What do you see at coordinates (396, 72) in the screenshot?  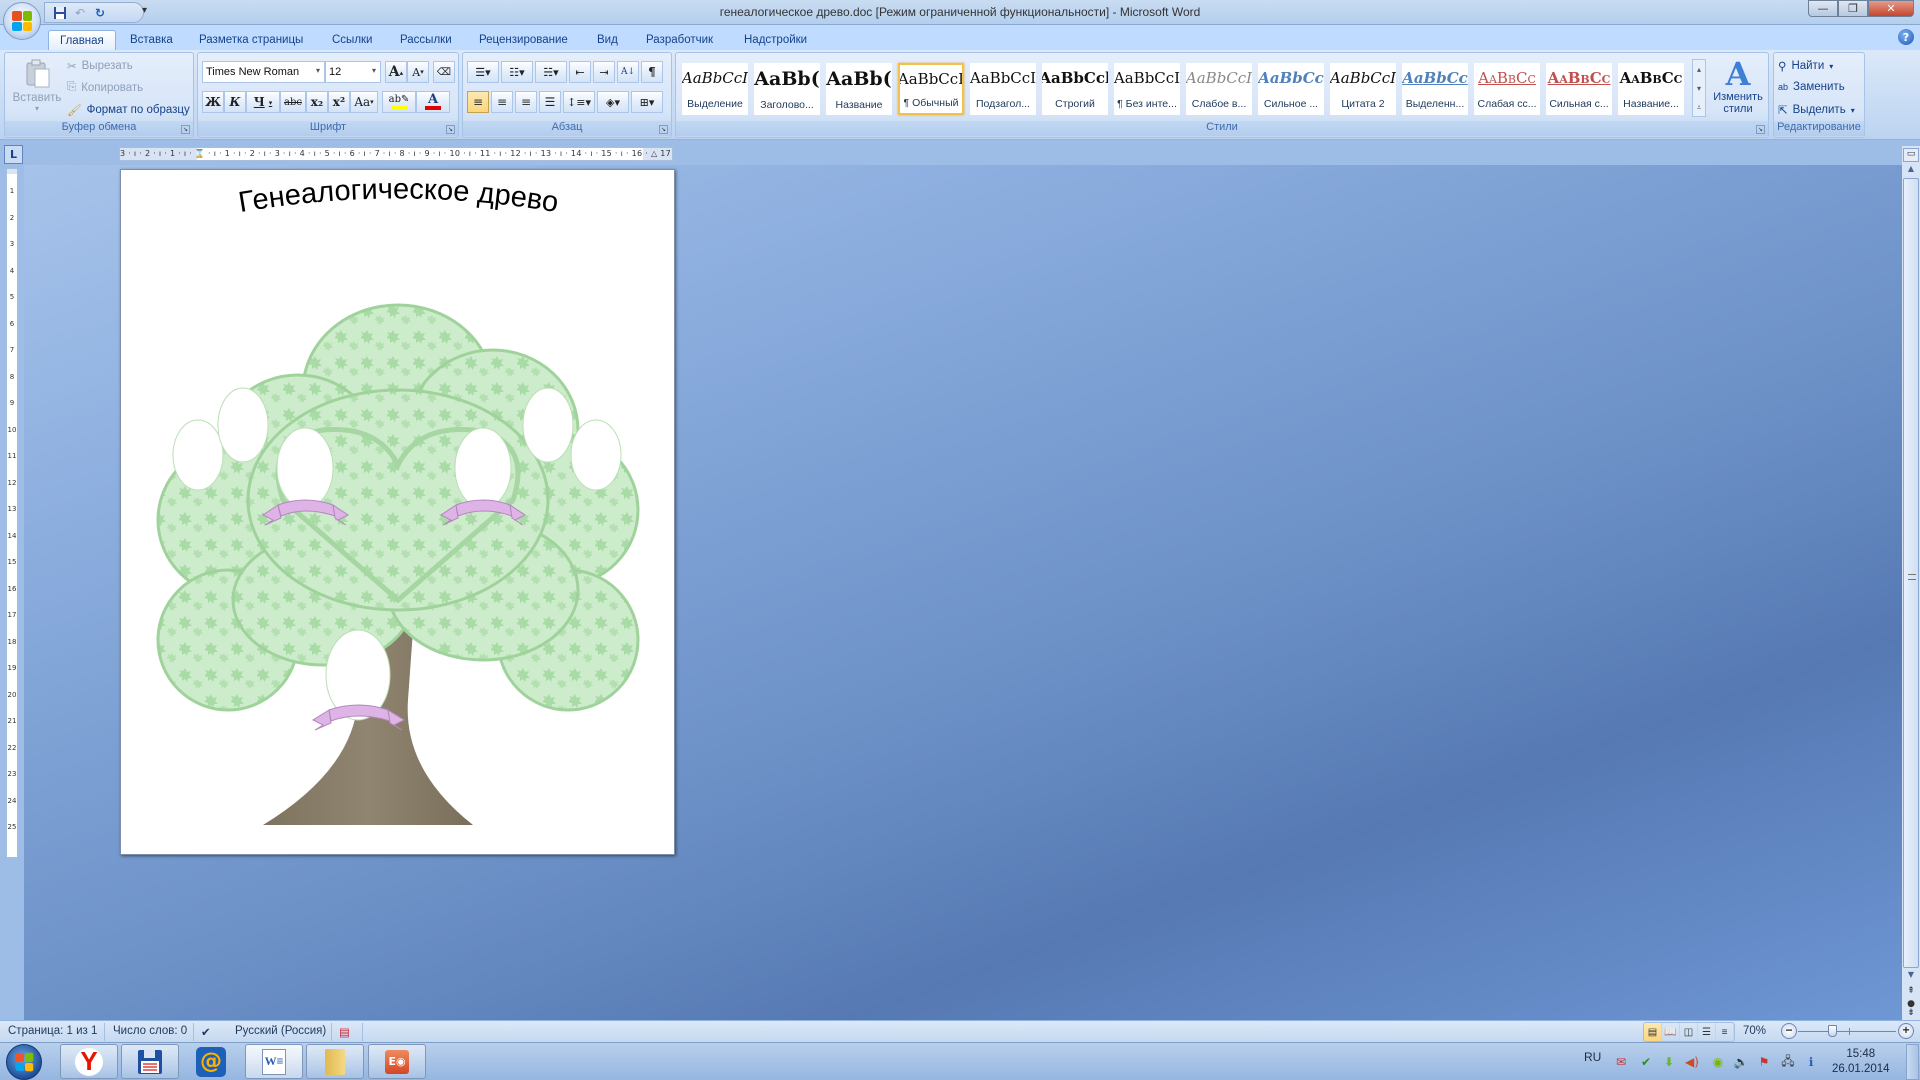 I see `grow-font-button: A ▴` at bounding box center [396, 72].